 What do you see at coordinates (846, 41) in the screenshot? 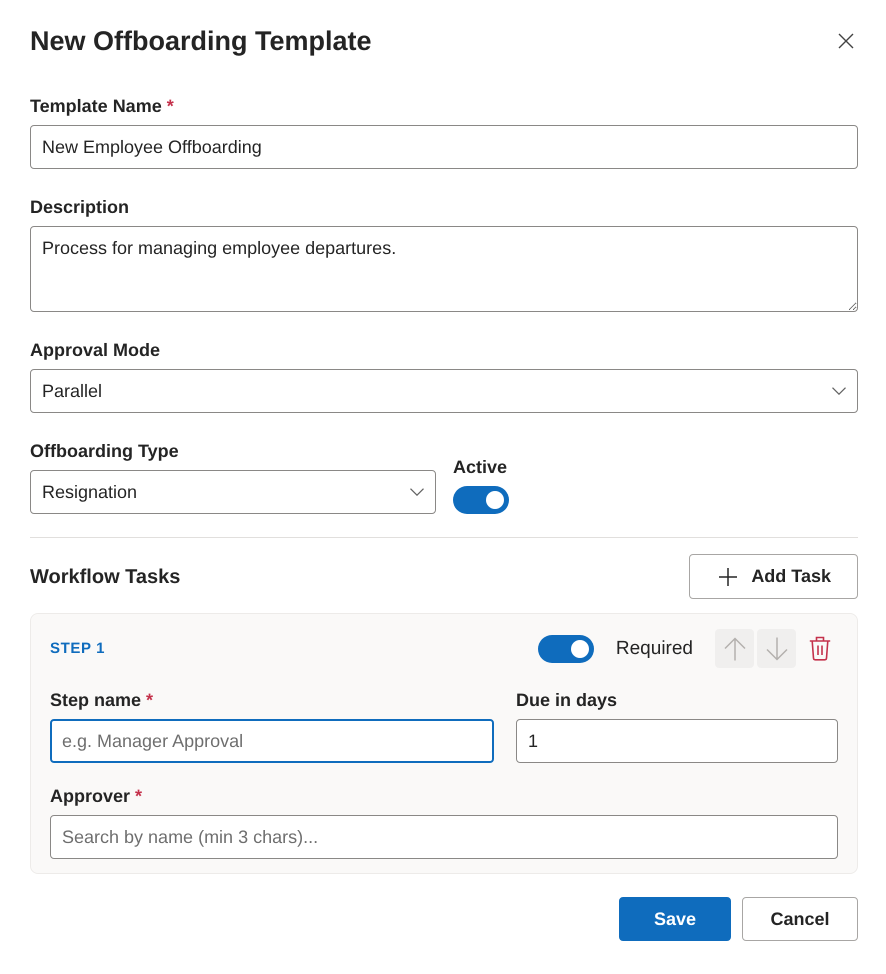
I see `close-icon` at bounding box center [846, 41].